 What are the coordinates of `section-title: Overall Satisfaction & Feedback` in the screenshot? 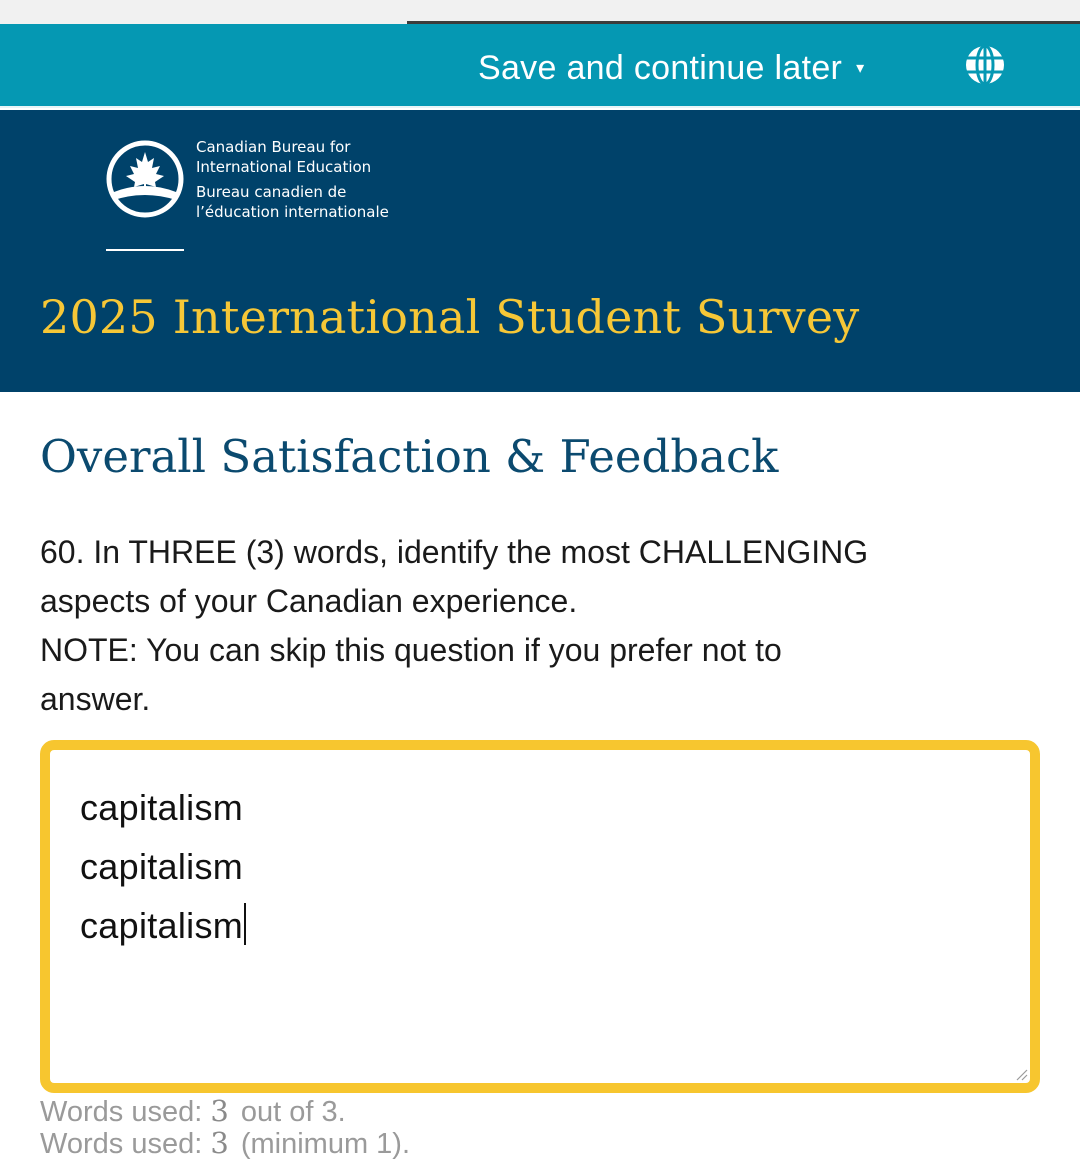 It's located at (409, 456).